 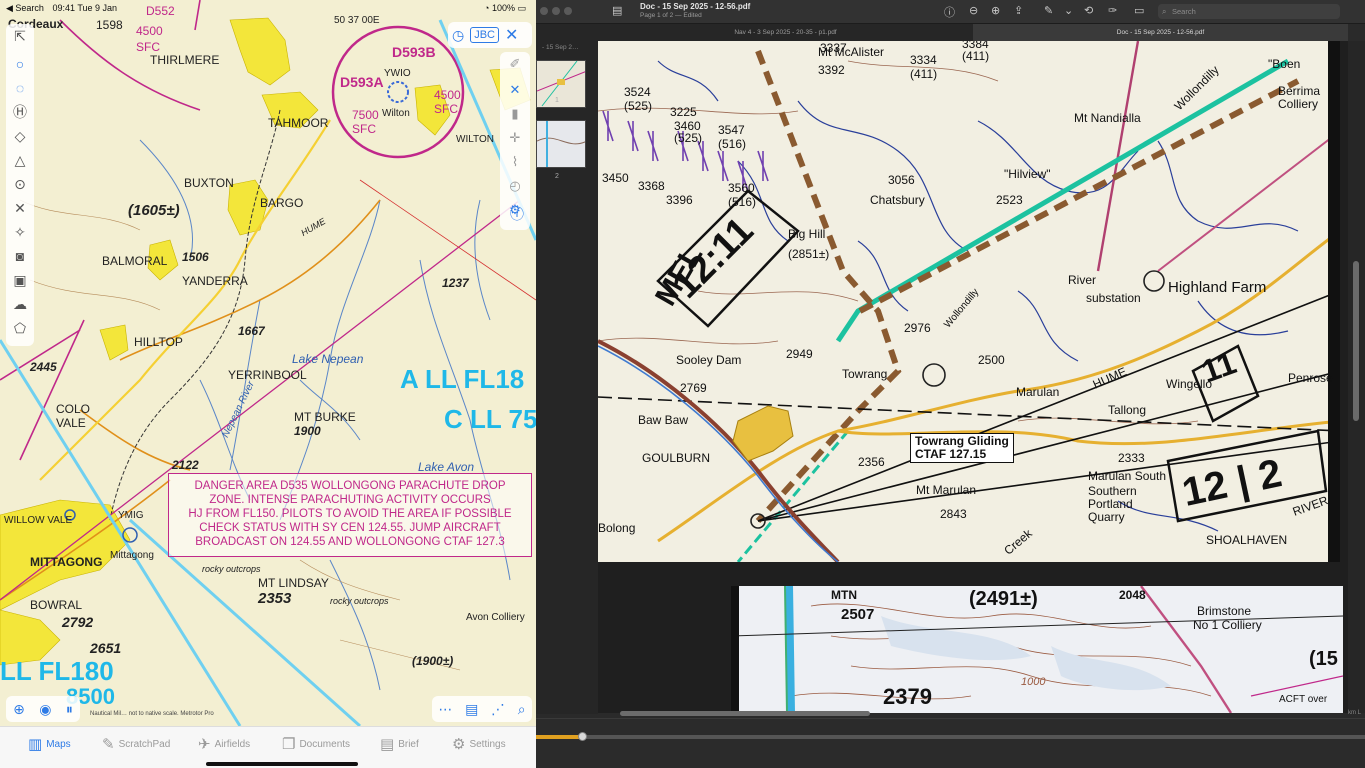 What do you see at coordinates (676, 458) in the screenshot?
I see `chart-label: GOULBURN` at bounding box center [676, 458].